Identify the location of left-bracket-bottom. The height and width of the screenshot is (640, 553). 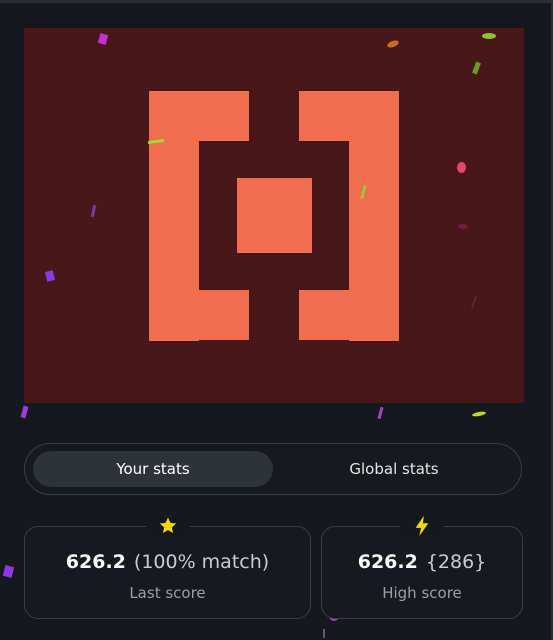
(199, 315).